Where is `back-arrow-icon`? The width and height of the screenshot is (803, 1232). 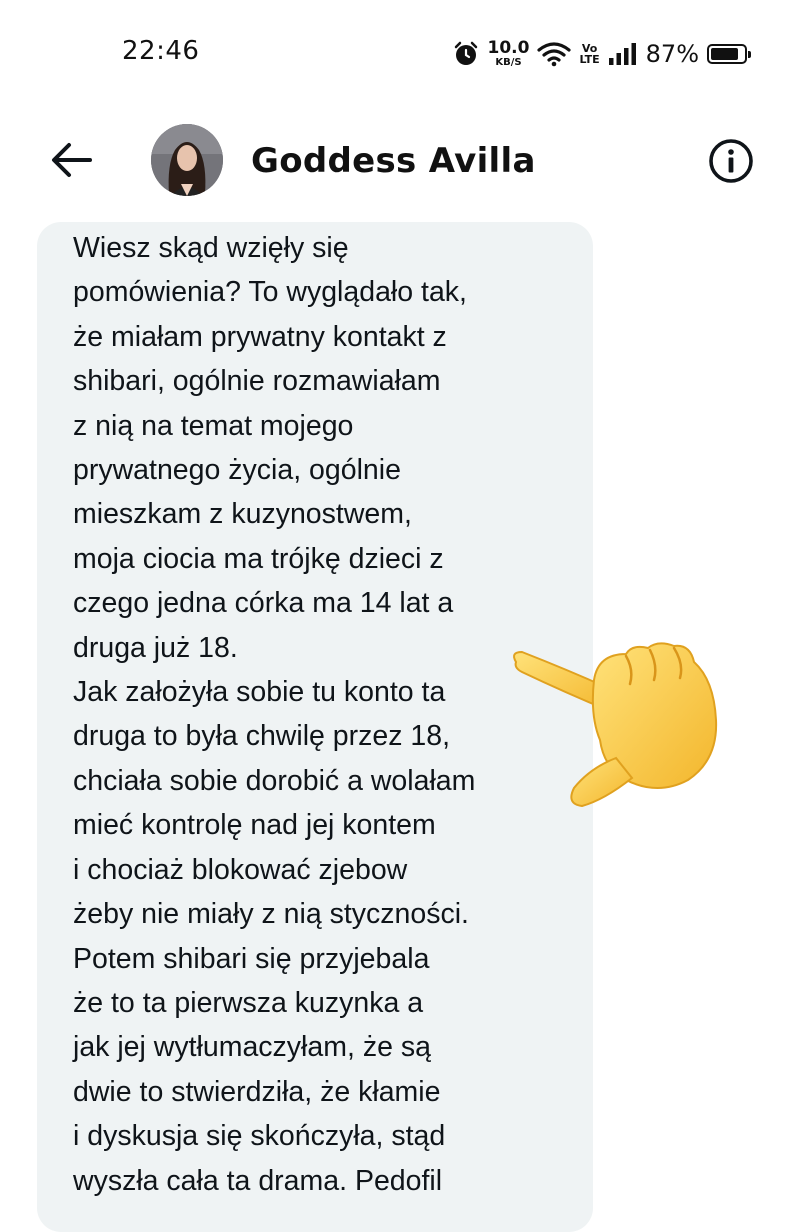 back-arrow-icon is located at coordinates (72, 160).